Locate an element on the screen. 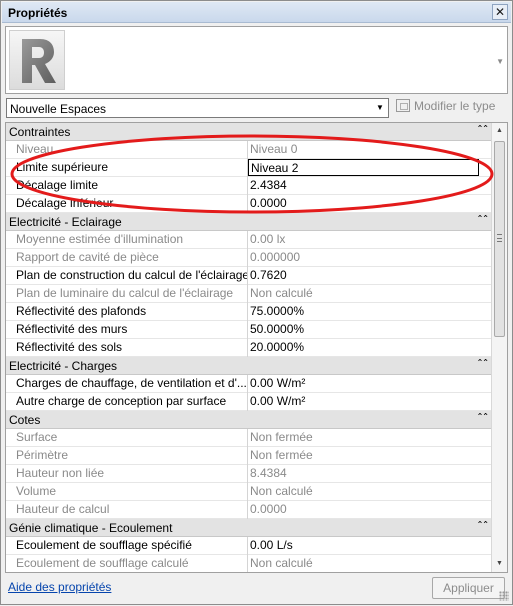 The height and width of the screenshot is (606, 513). property-row: Réflectivité des murs 50.0000% is located at coordinates (249, 330).